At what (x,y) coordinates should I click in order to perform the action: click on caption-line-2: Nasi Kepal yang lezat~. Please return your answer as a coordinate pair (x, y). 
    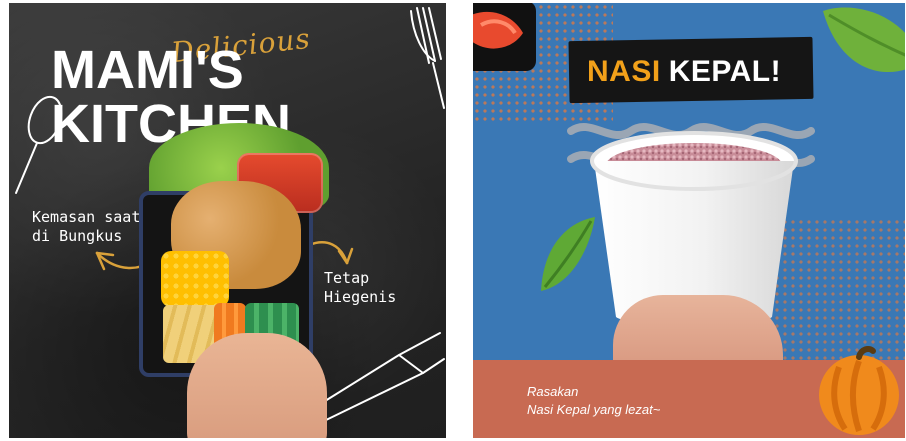
    Looking at the image, I should click on (594, 409).